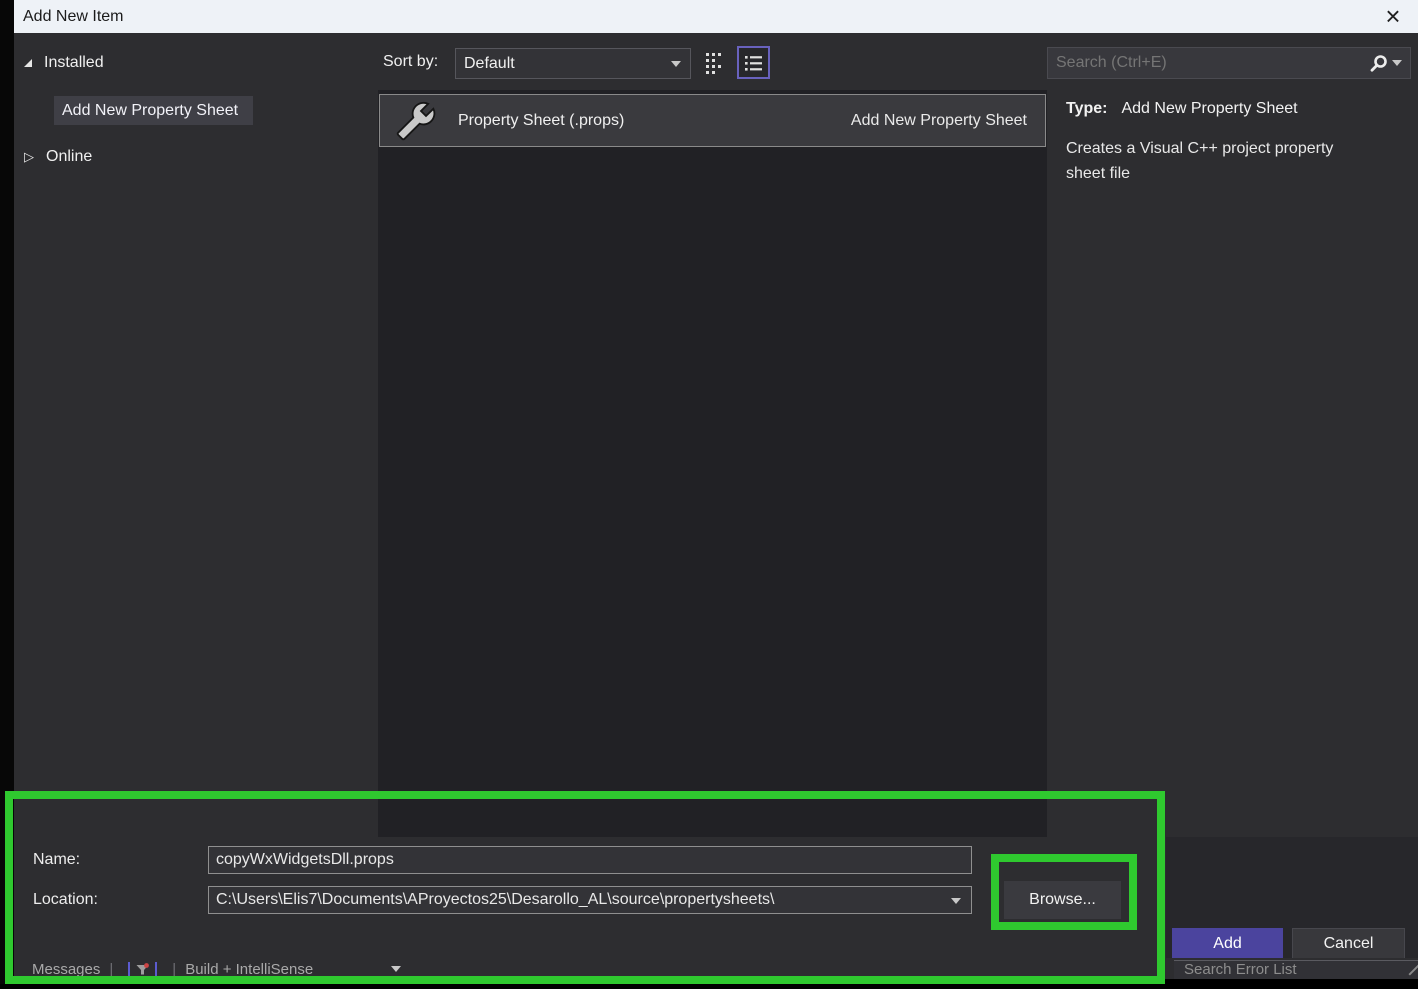  Describe the element at coordinates (73, 16) in the screenshot. I see `dialog-title: Add New Item` at that location.